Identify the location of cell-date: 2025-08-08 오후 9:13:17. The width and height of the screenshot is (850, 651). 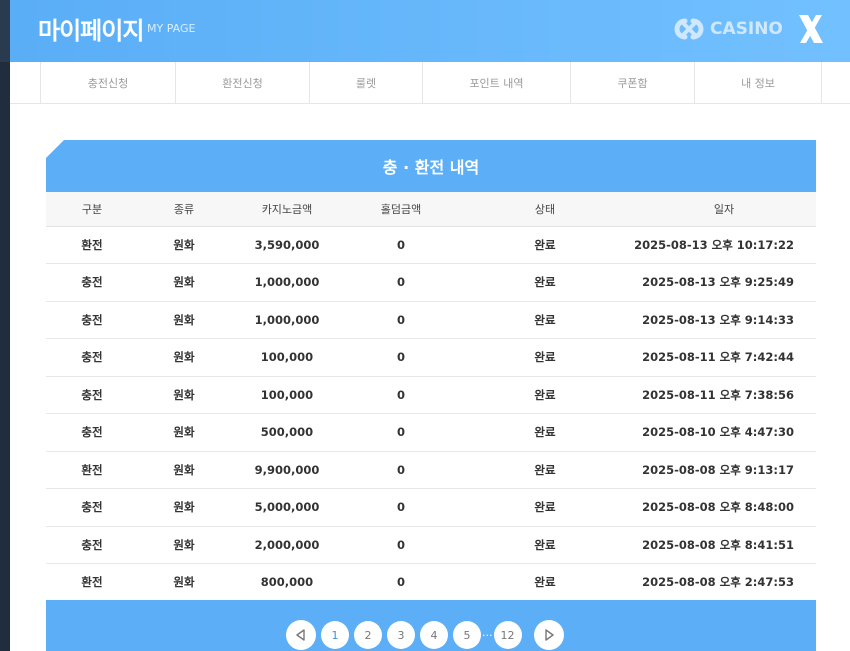
(724, 470).